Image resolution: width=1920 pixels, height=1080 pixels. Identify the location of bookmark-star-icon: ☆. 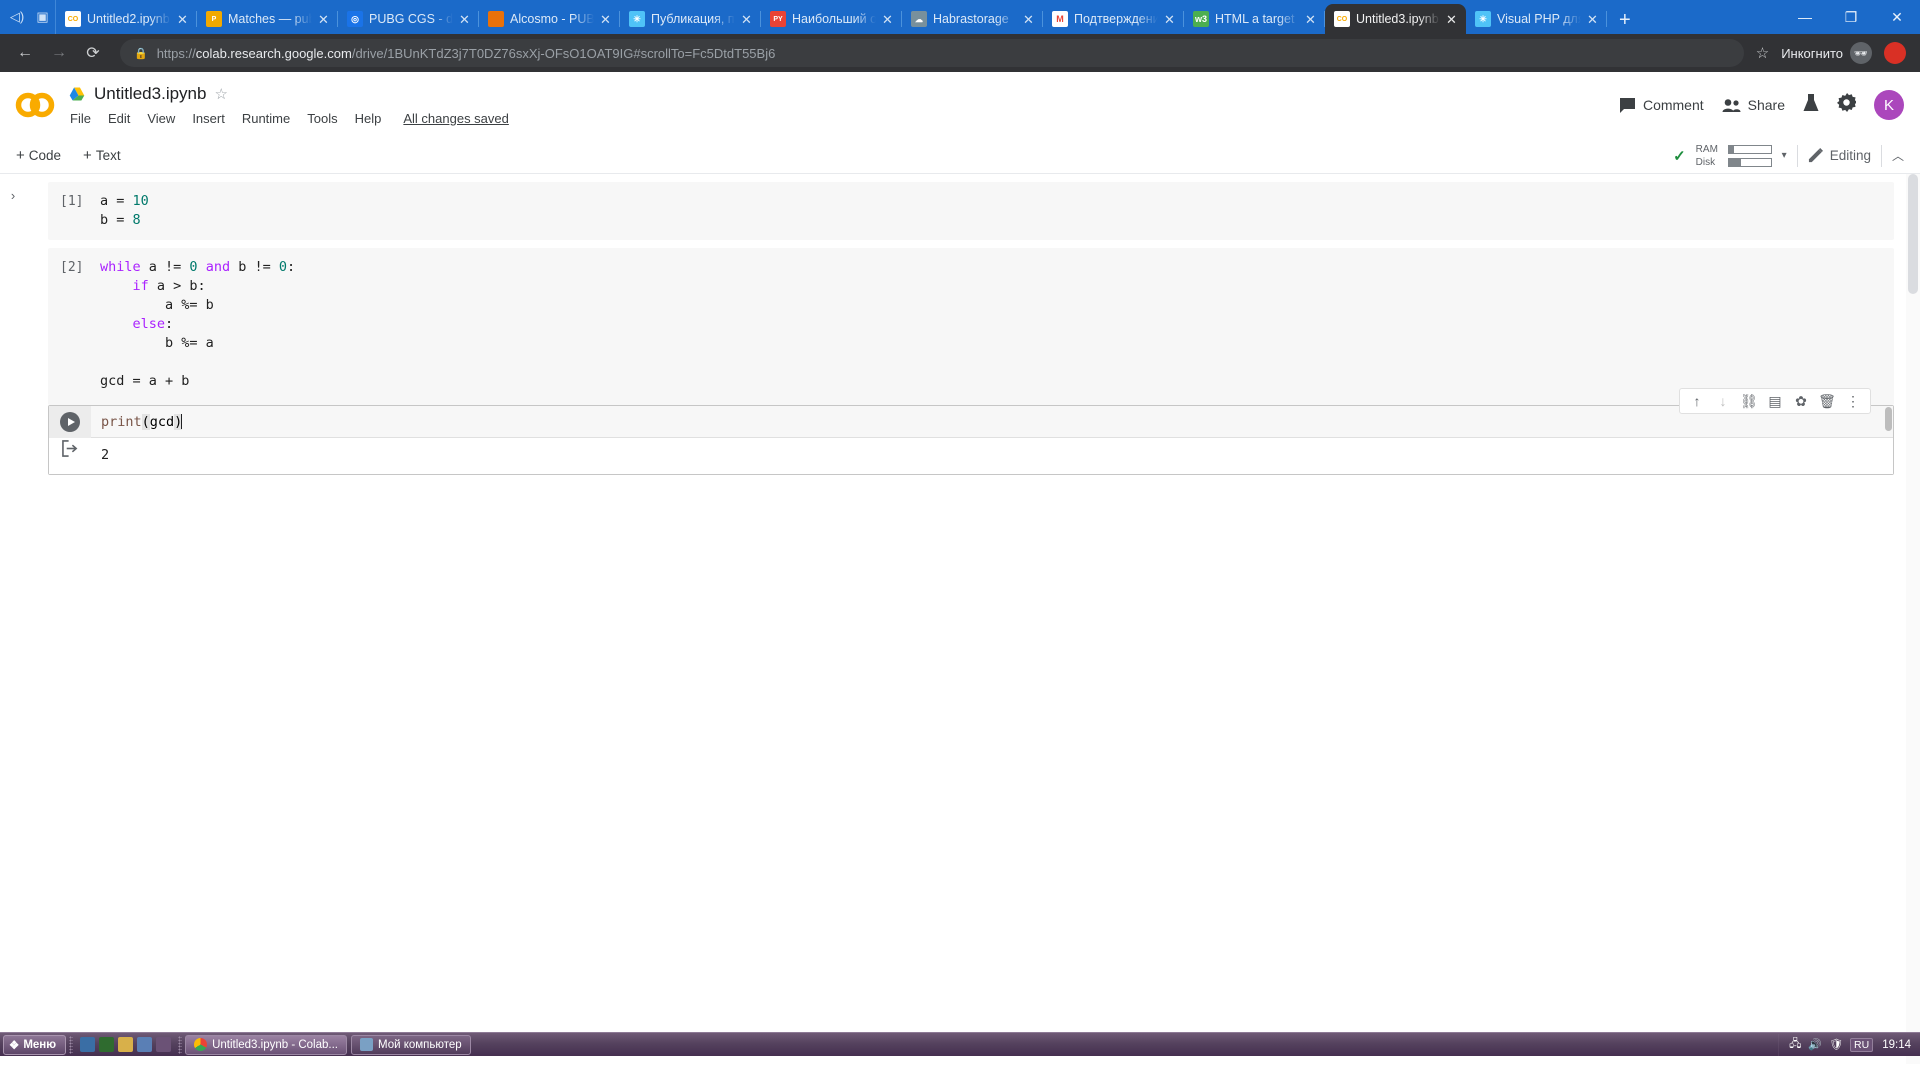
(1762, 53).